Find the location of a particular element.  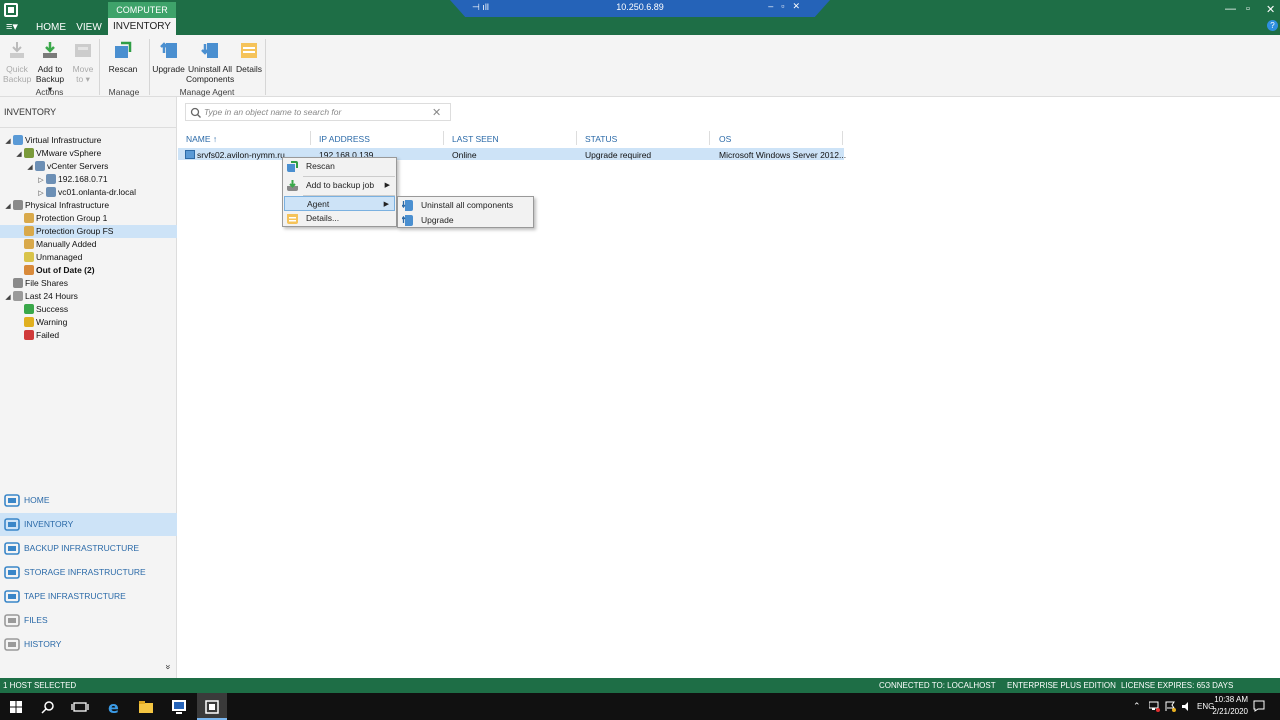

unmanaged-icon is located at coordinates (29, 257).